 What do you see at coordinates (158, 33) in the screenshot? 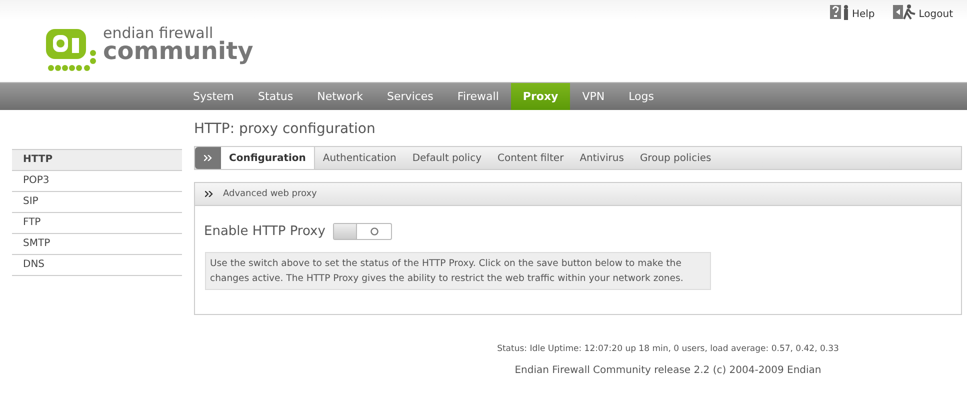
I see `logo-text: endian firewall` at bounding box center [158, 33].